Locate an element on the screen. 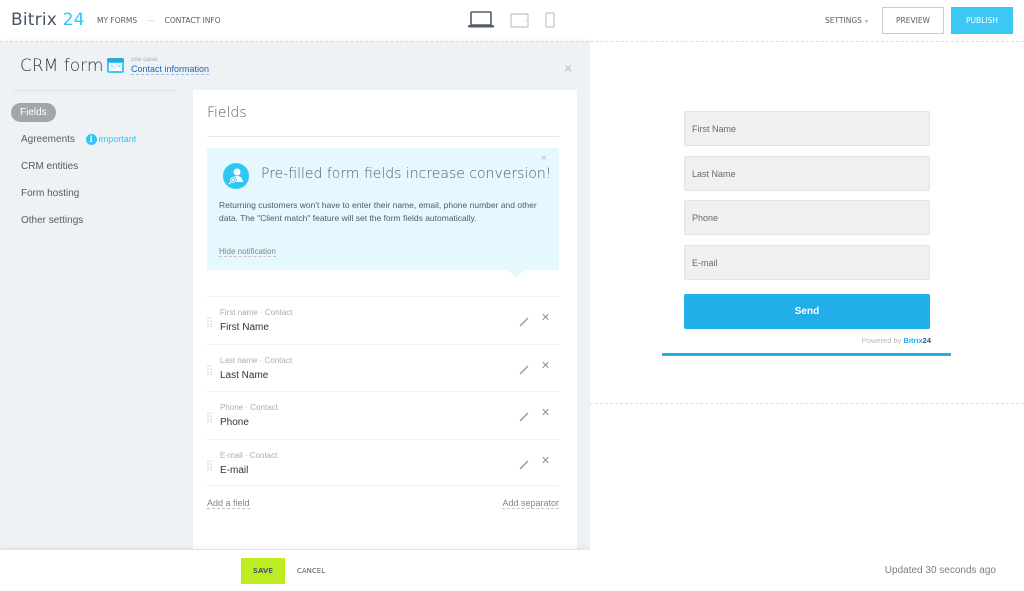 The width and height of the screenshot is (1024, 591). settings-menu: SETTINGS ▾ is located at coordinates (846, 20).